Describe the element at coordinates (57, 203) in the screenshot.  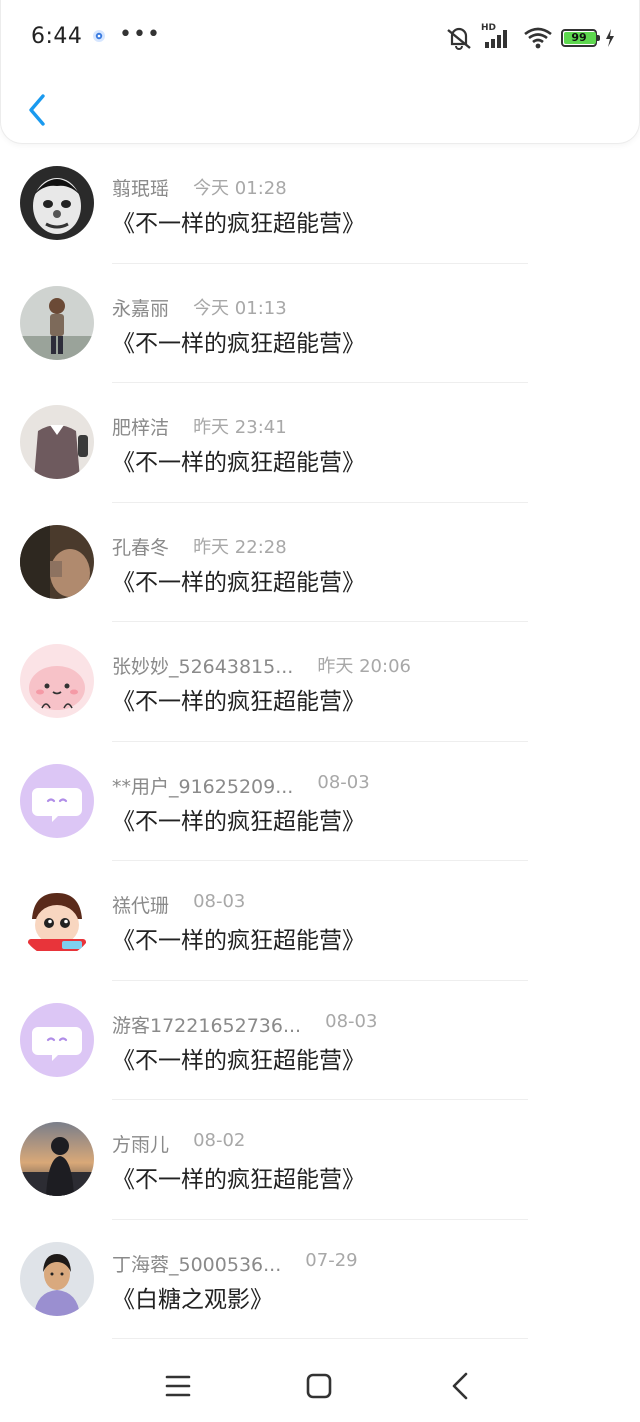
I see `clown-avatar` at that location.